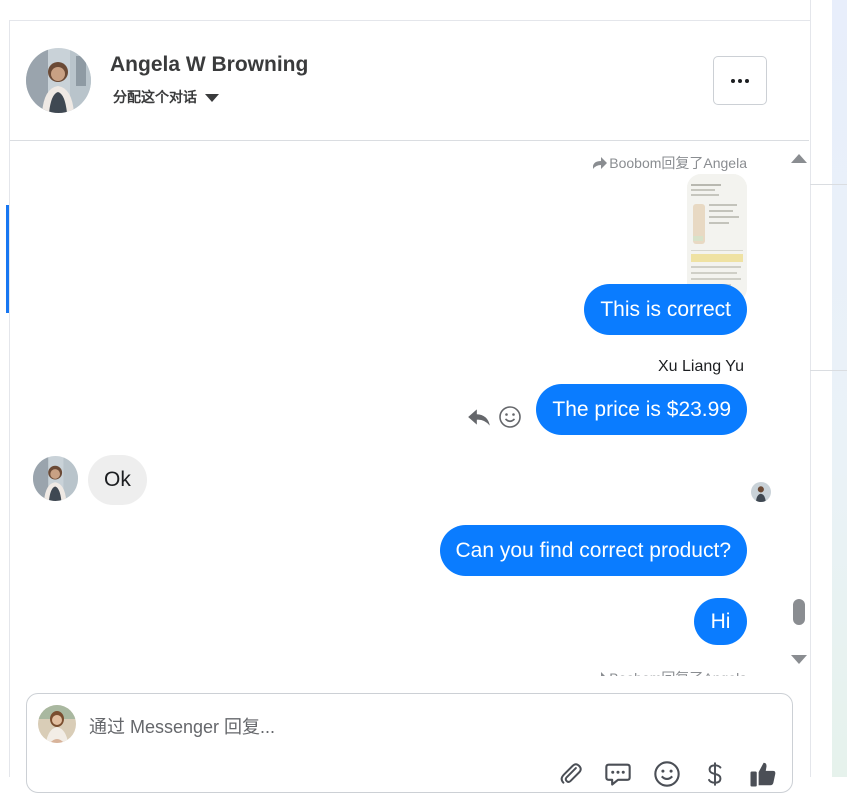 This screenshot has height=793, width=847. Describe the element at coordinates (212, 97) in the screenshot. I see `caret-down-icon` at that location.